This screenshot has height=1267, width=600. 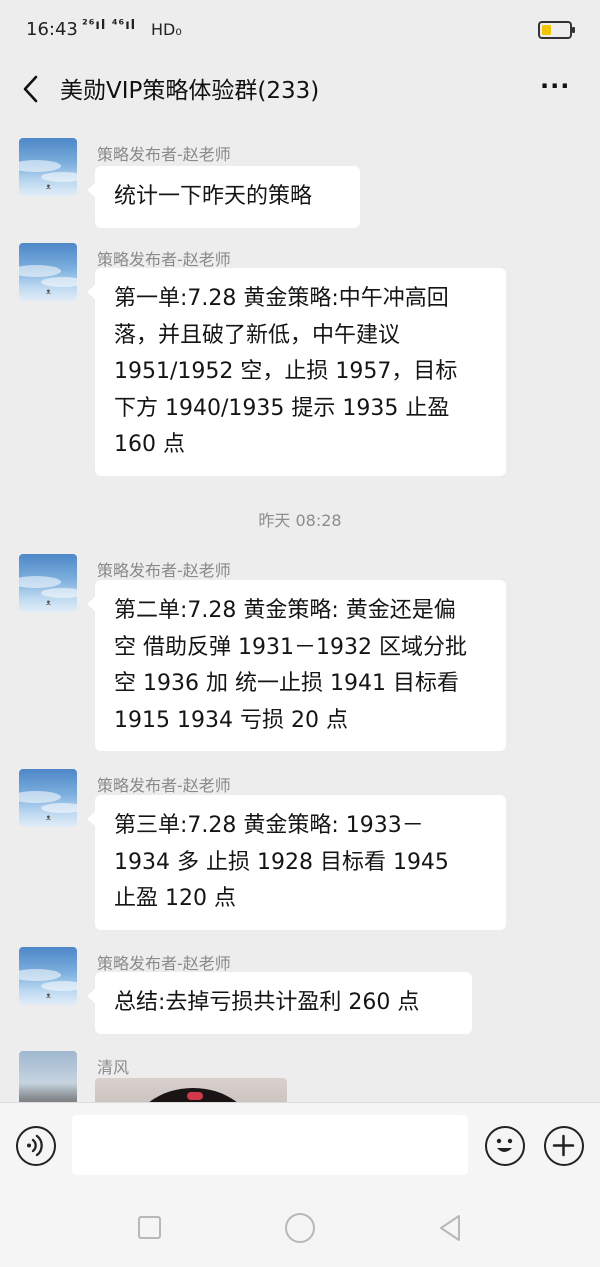 What do you see at coordinates (48, 1076) in the screenshot?
I see `avatar` at bounding box center [48, 1076].